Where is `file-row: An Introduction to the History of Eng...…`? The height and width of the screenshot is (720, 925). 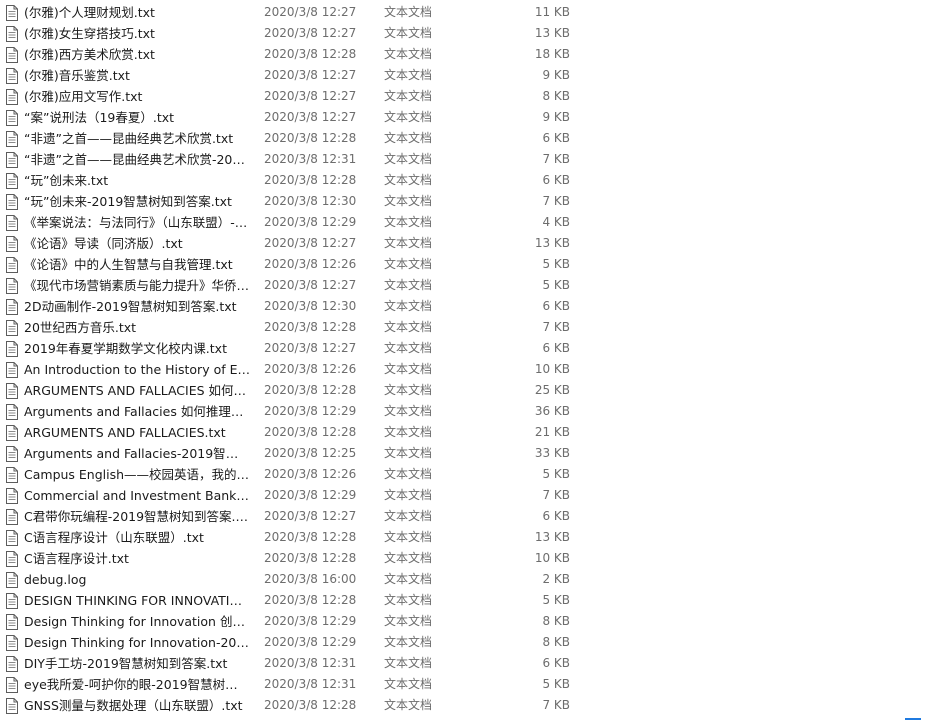
file-row: An Introduction to the History of Eng...… is located at coordinates (462, 369).